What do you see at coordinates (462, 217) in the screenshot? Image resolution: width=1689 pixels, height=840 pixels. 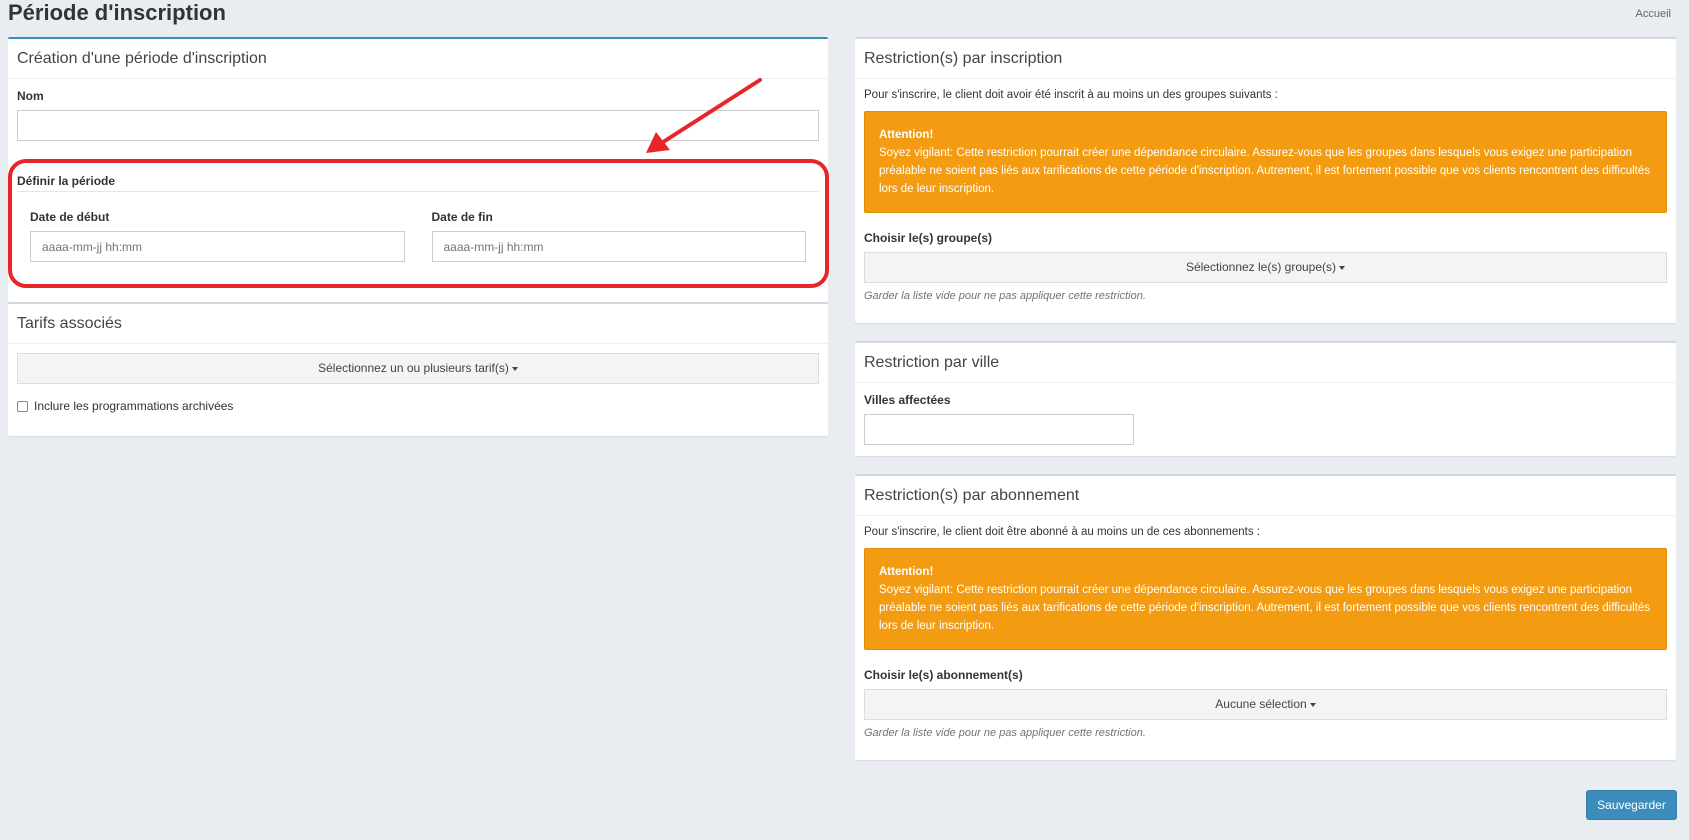 I see `end-date-label: Date de fin` at bounding box center [462, 217].